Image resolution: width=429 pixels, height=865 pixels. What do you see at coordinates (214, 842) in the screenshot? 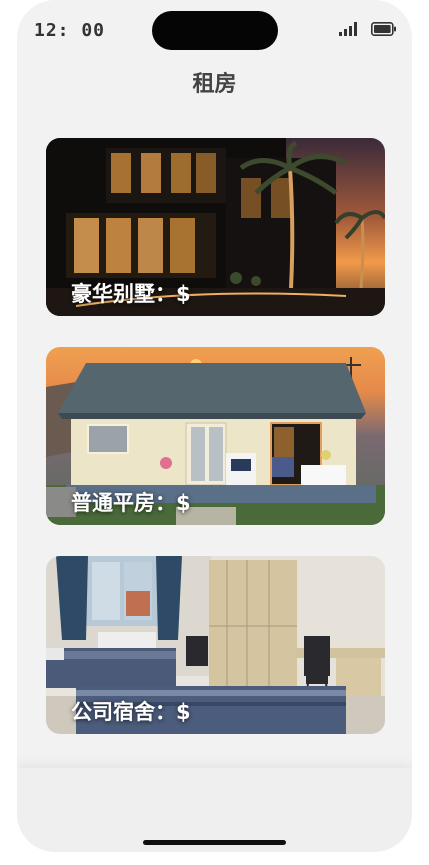
I see `home-indicator` at bounding box center [214, 842].